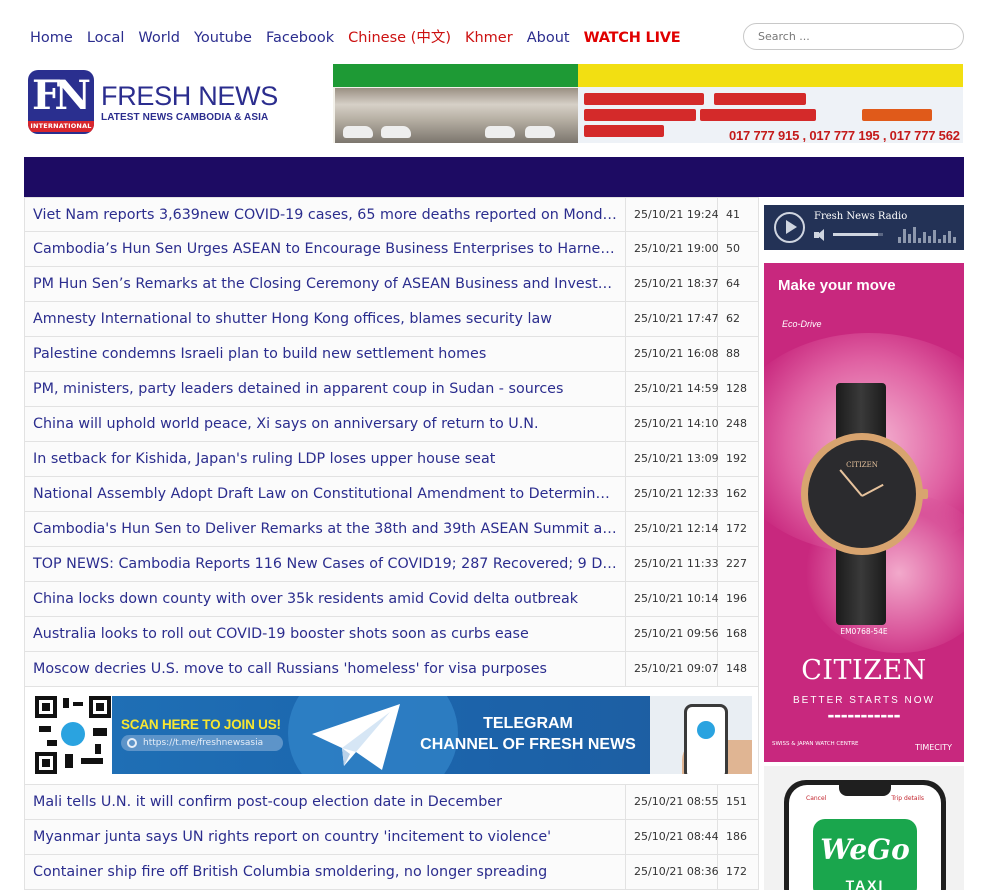 Image resolution: width=986 pixels, height=890 pixels. I want to click on nav-chinese: Chinese (中文), so click(399, 36).